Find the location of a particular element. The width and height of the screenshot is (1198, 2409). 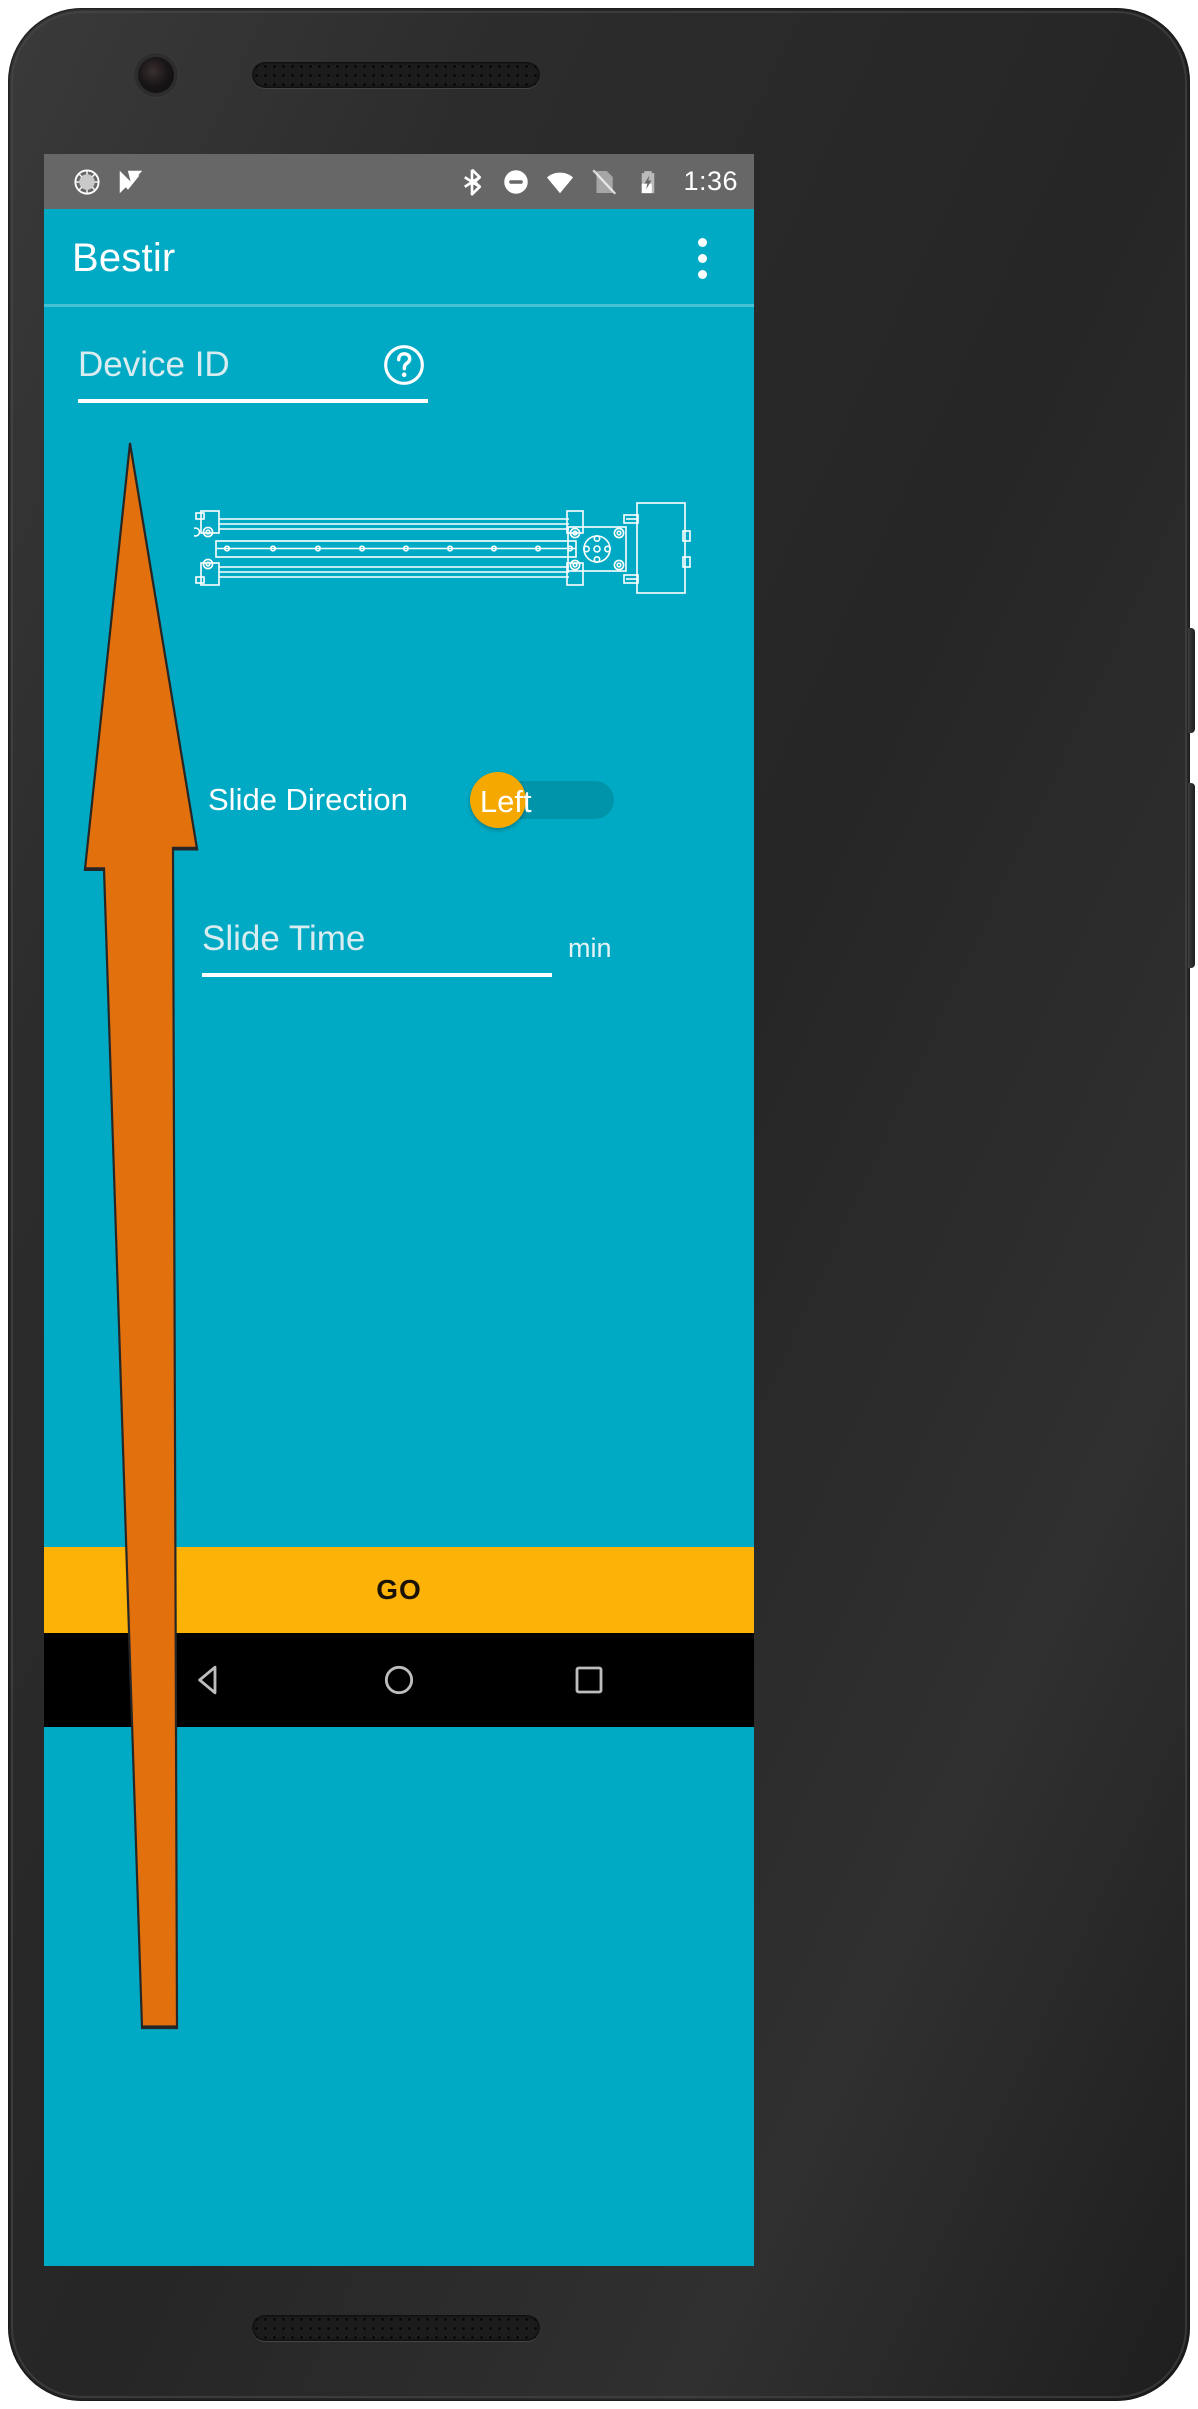

square-icon is located at coordinates (589, 1680).